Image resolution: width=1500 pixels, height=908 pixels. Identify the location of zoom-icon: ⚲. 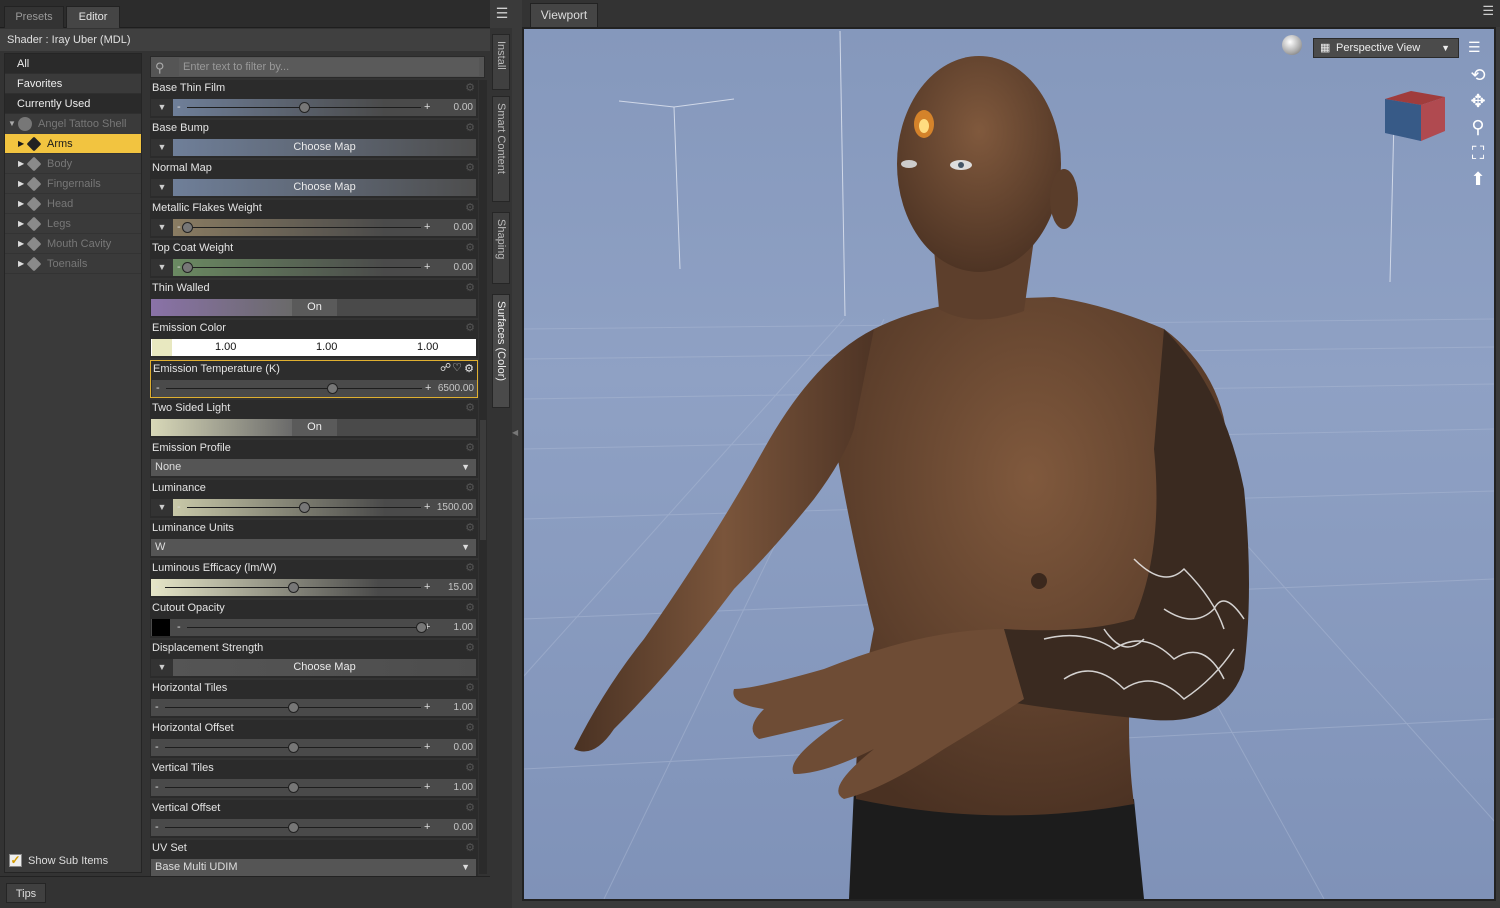
(1478, 127).